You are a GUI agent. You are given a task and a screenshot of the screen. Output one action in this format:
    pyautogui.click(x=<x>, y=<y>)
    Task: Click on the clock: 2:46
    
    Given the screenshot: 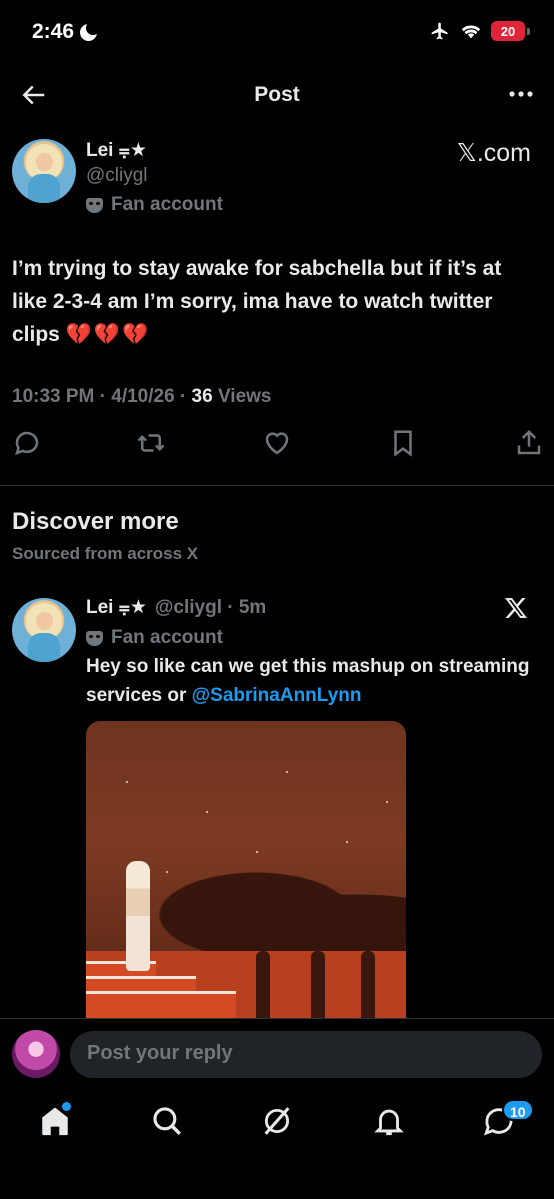 What is the action you would take?
    pyautogui.click(x=53, y=31)
    